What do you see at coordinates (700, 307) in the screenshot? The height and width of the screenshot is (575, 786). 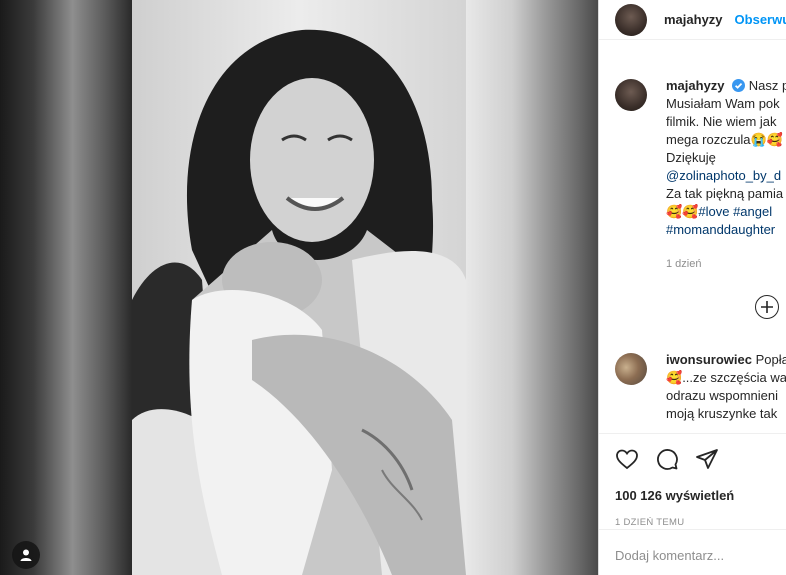 I see `load-more-row` at bounding box center [700, 307].